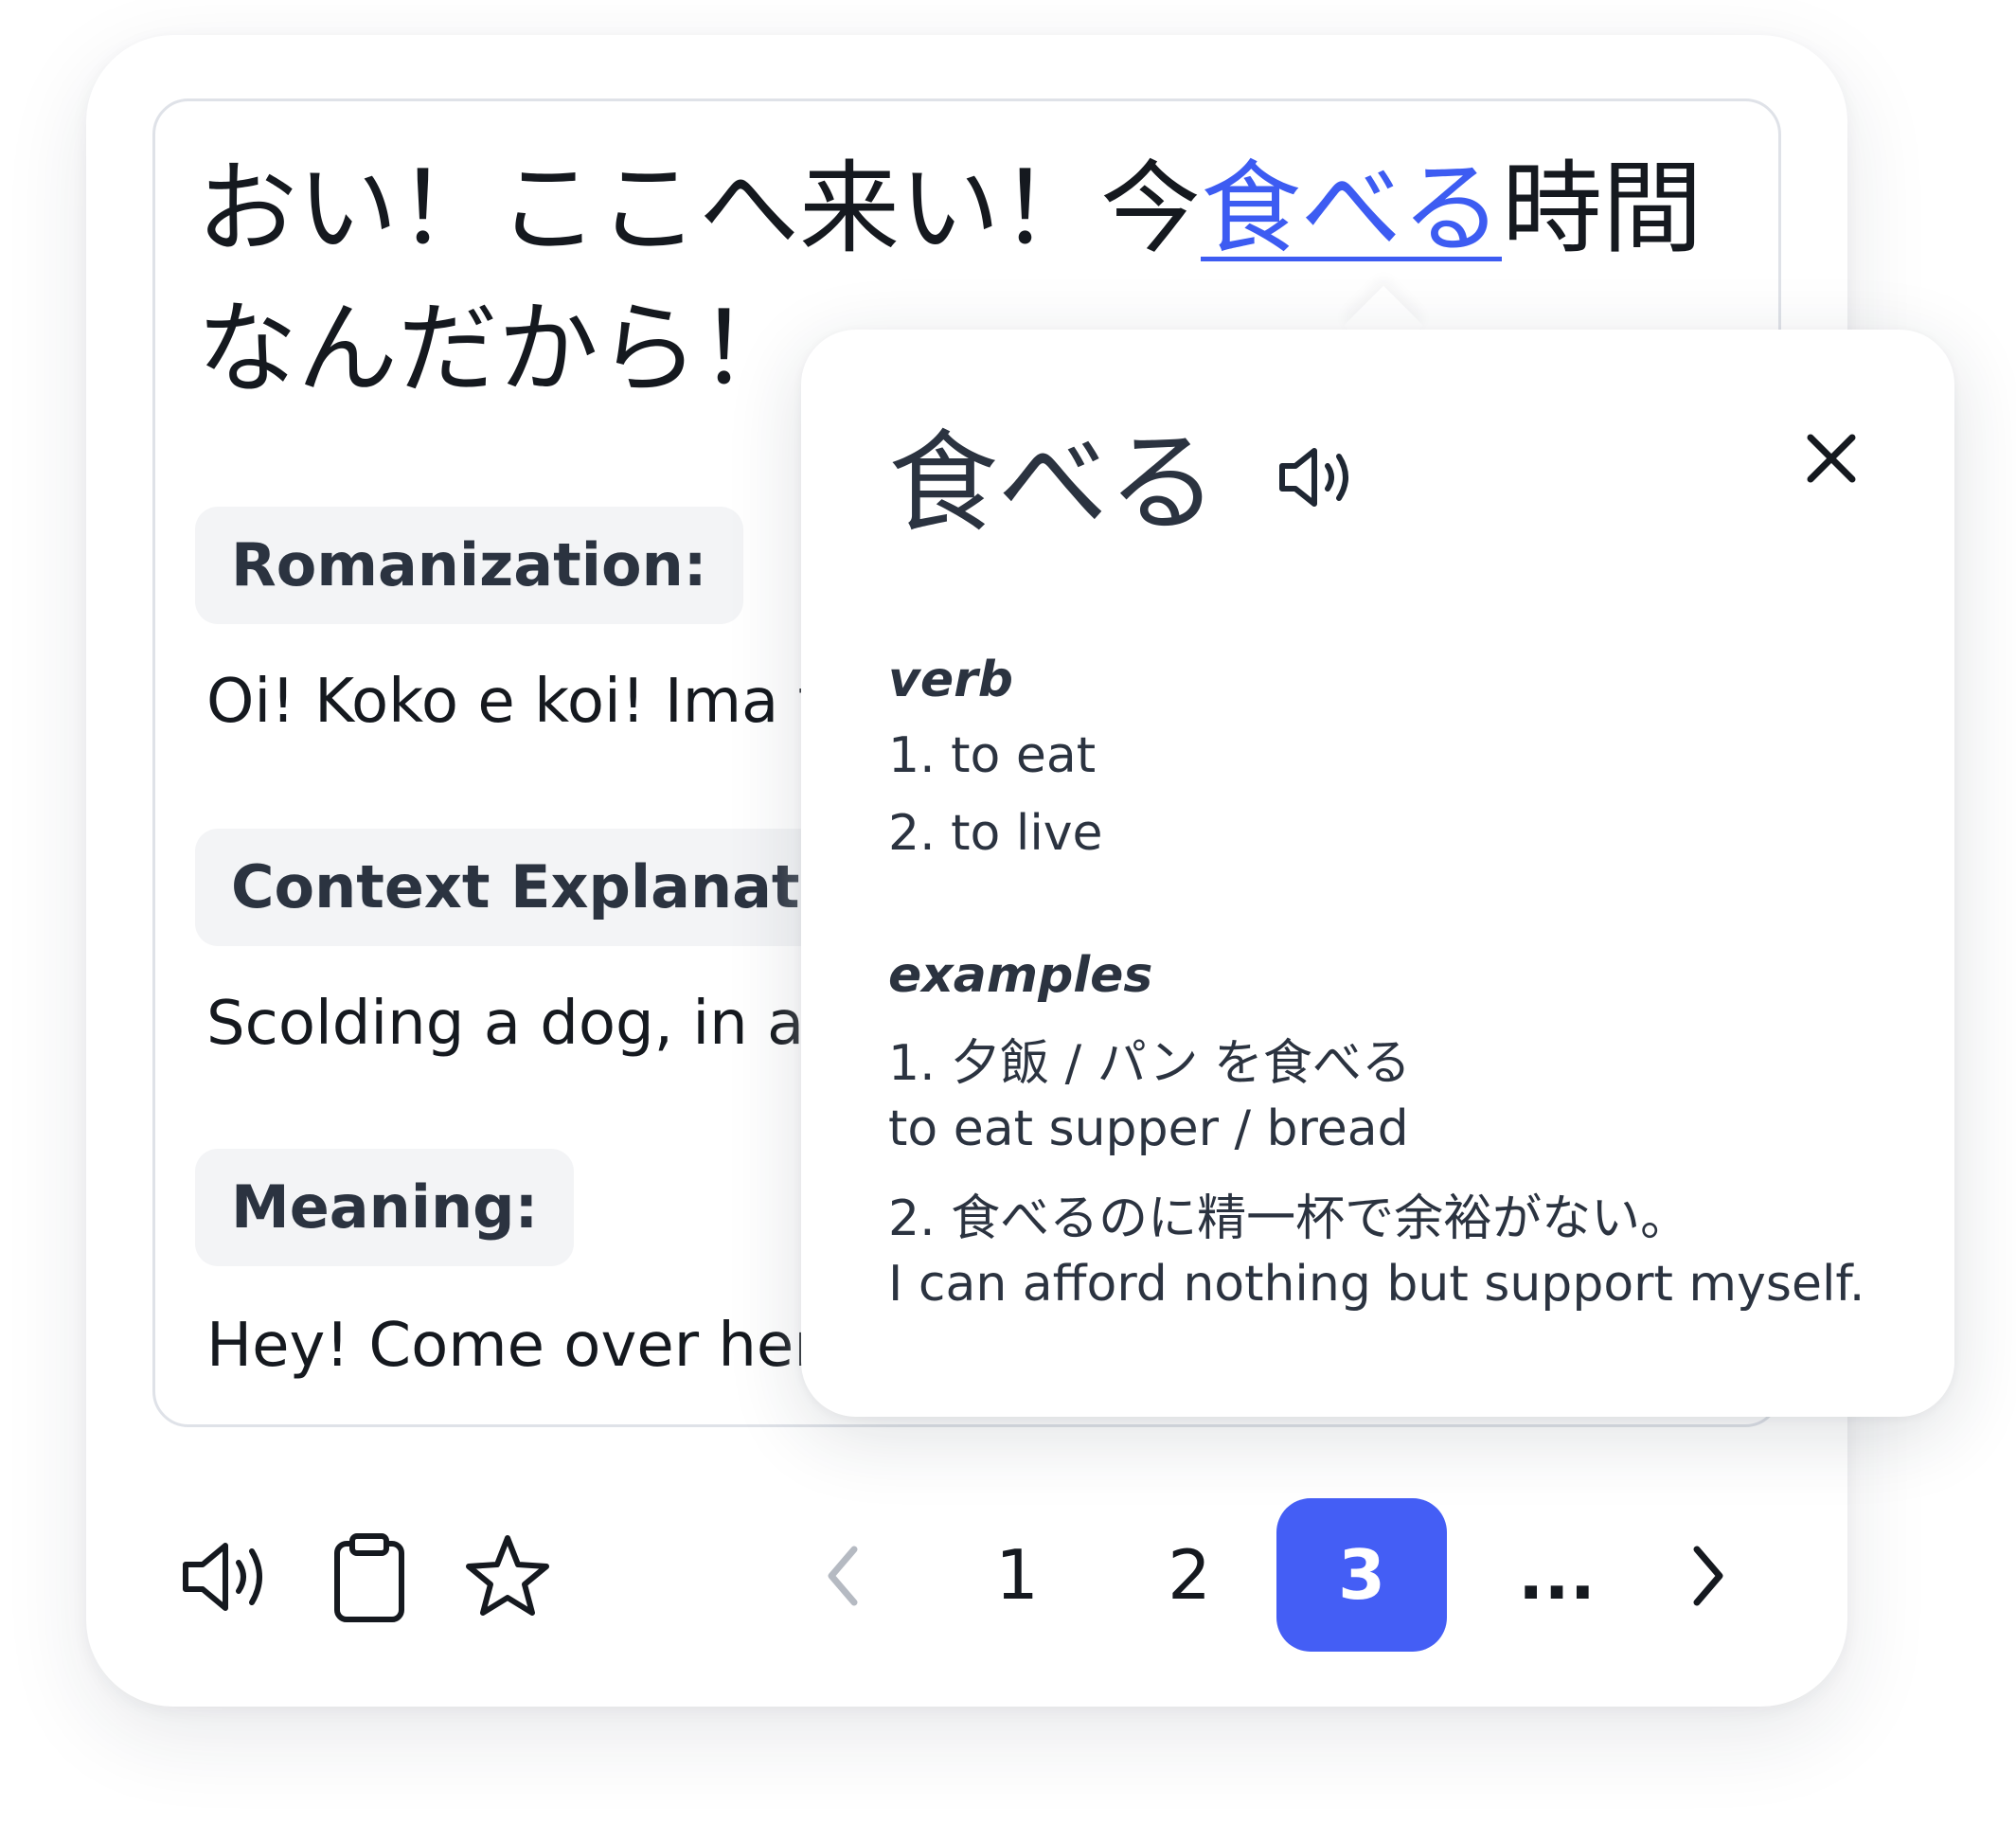 This screenshot has height=1842, width=2016. I want to click on sentence-text-before: おい！ここへ来い！今, so click(699, 209).